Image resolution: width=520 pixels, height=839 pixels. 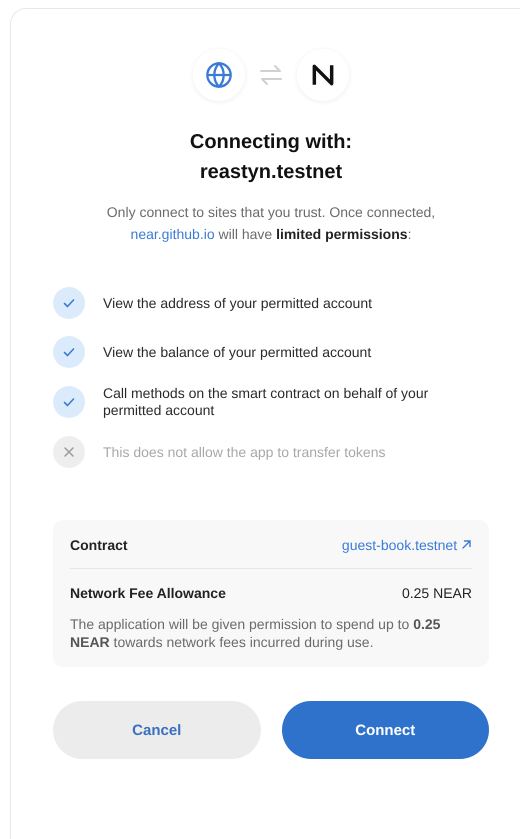 What do you see at coordinates (466, 544) in the screenshot?
I see `external-link-icon` at bounding box center [466, 544].